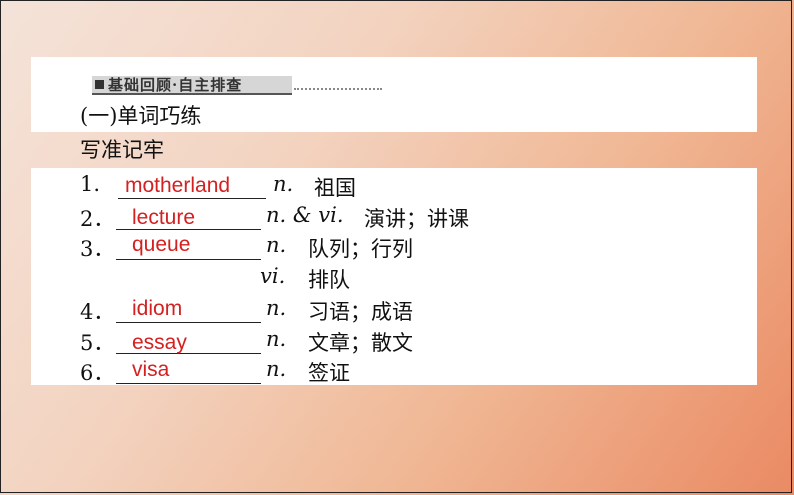 Image resolution: width=794 pixels, height=495 pixels. Describe the element at coordinates (97, 373) in the screenshot. I see `item-number: 6．` at that location.